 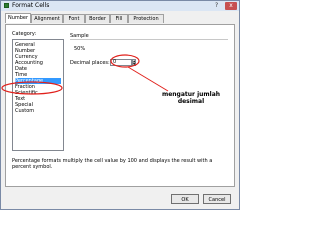 What do you see at coordinates (38, 111) in the screenshot?
I see `category-item-custom: Custom` at bounding box center [38, 111].